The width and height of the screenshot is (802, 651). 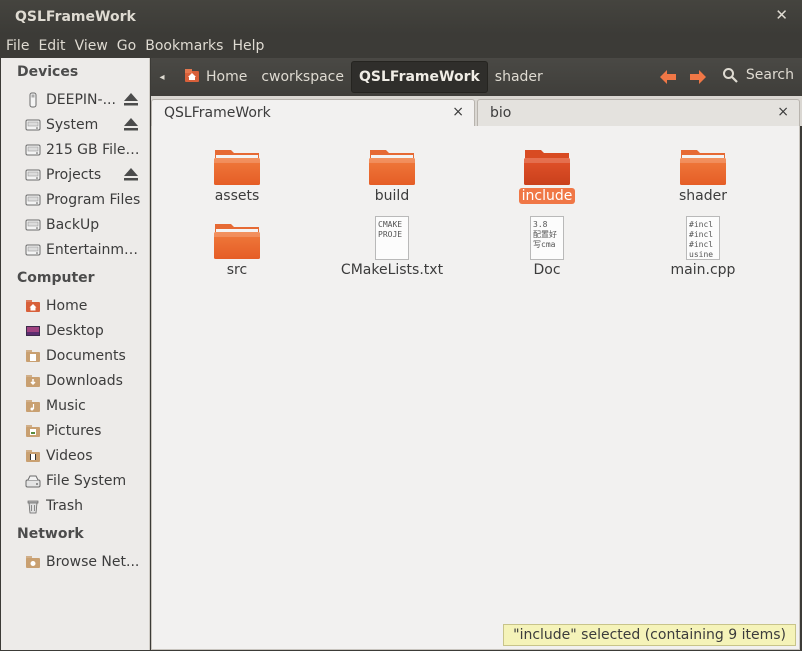 What do you see at coordinates (64, 505) in the screenshot?
I see `sidebar-item-label: Trash` at bounding box center [64, 505].